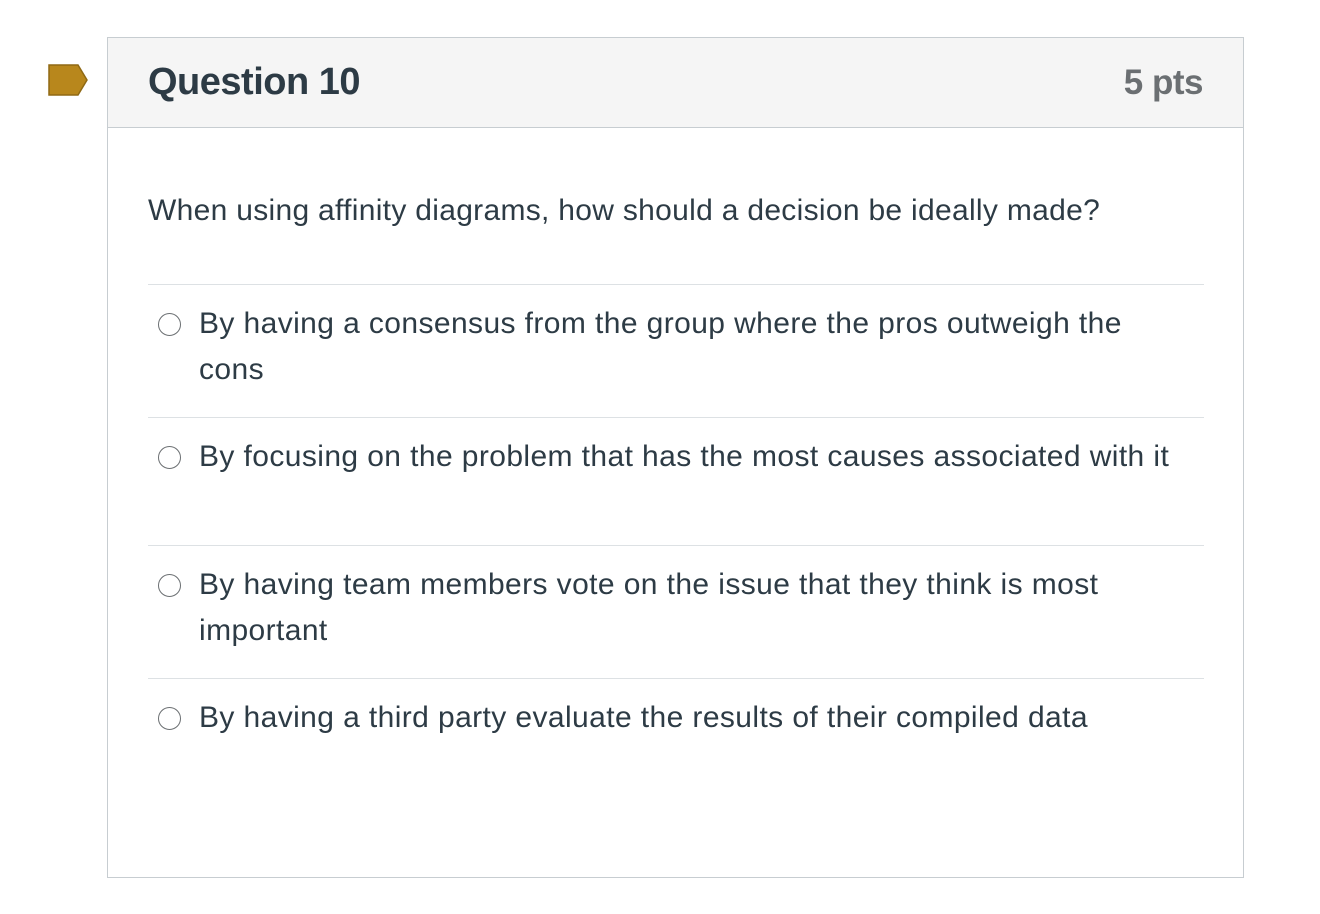  What do you see at coordinates (68, 80) in the screenshot?
I see `bookmark-flag-icon` at bounding box center [68, 80].